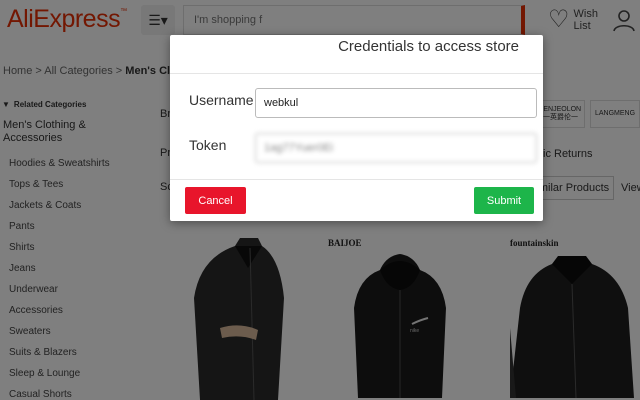  I want to click on token-label: Token, so click(208, 145).